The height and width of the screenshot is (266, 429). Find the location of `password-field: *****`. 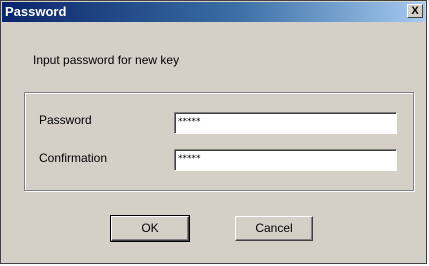

password-field: ***** is located at coordinates (285, 123).